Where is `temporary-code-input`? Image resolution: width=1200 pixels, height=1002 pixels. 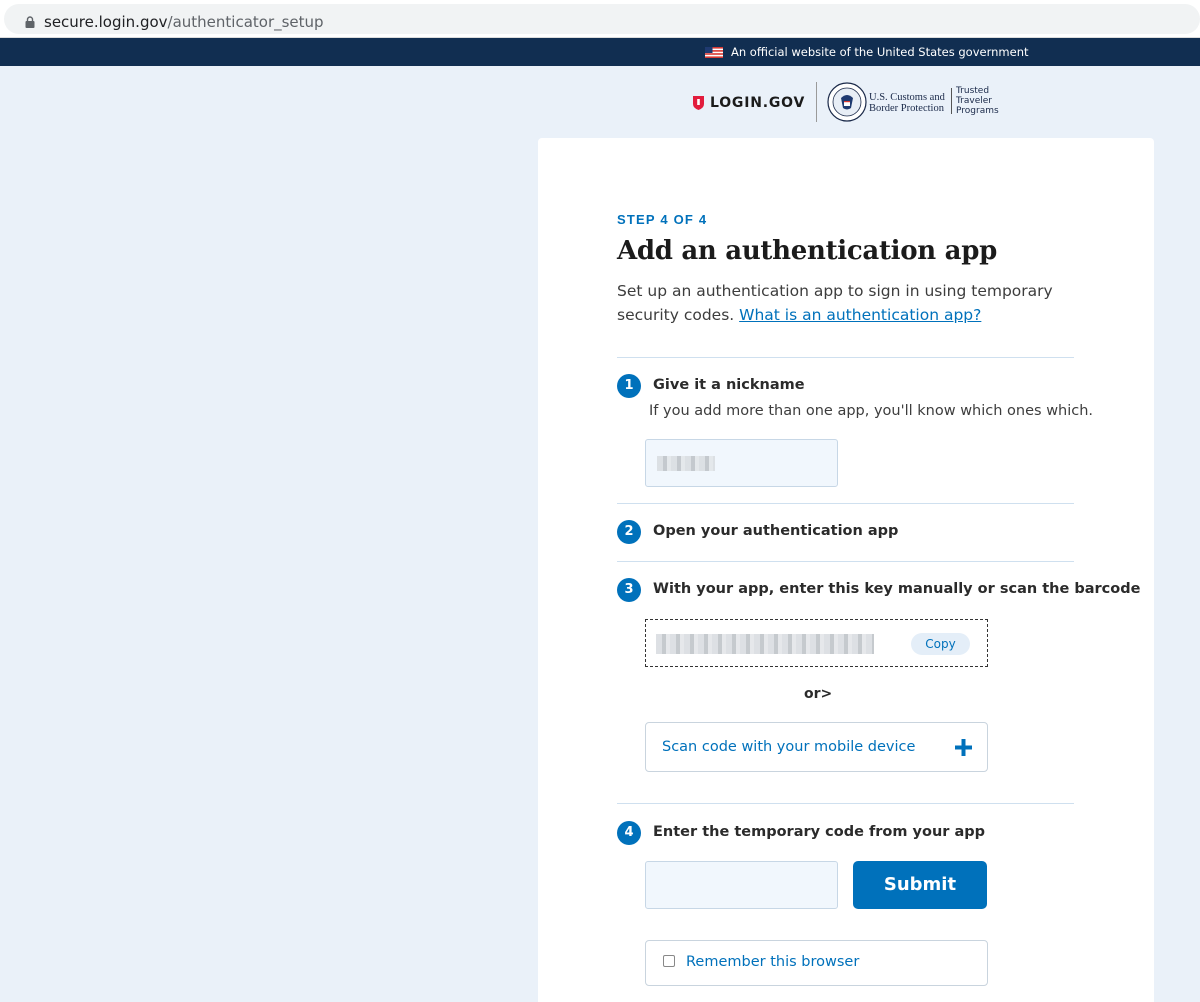 temporary-code-input is located at coordinates (741, 885).